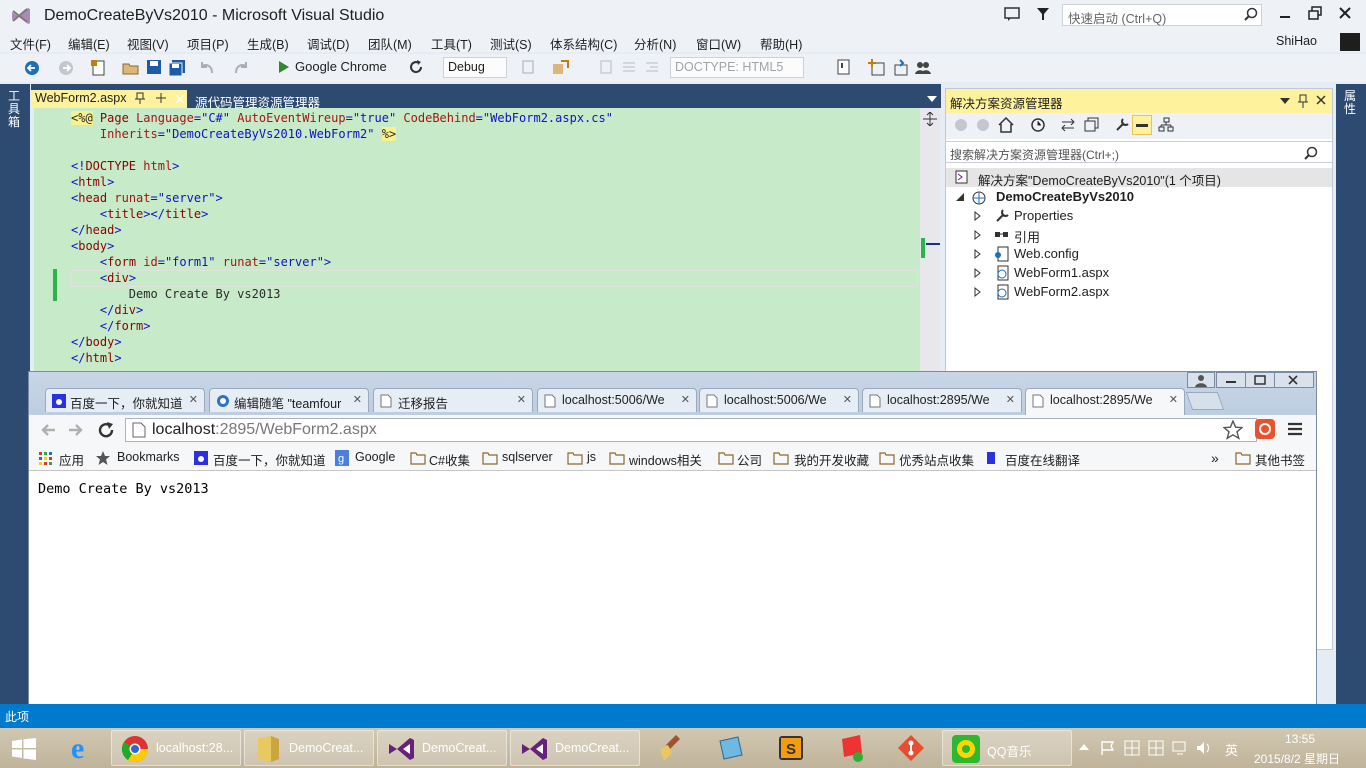 Image resolution: width=1366 pixels, height=768 pixels. Describe the element at coordinates (1108, 748) in the screenshot. I see `flag-icon` at that location.